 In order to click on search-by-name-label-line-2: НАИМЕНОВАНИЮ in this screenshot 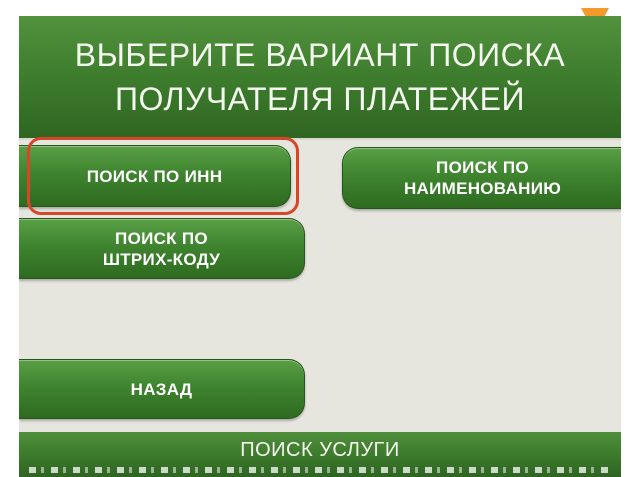, I will do `click(482, 188)`.